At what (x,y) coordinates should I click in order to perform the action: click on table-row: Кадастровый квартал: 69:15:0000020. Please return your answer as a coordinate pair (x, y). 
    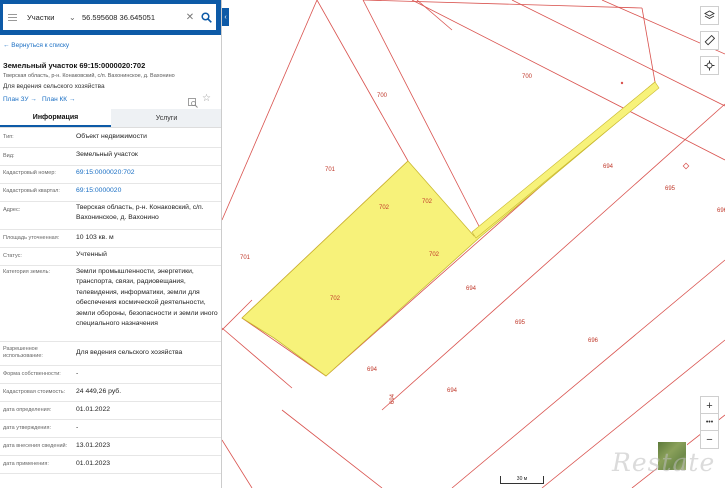
    Looking at the image, I should click on (110, 193).